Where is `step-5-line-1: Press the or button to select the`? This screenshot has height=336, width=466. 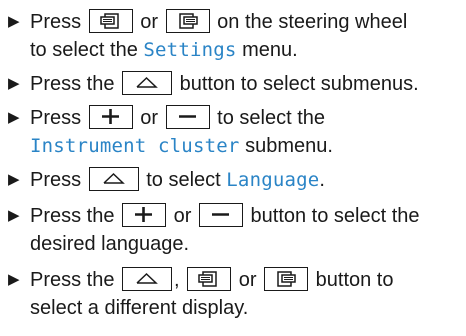 step-5-line-1: Press the or button to select the is located at coordinates (225, 216).